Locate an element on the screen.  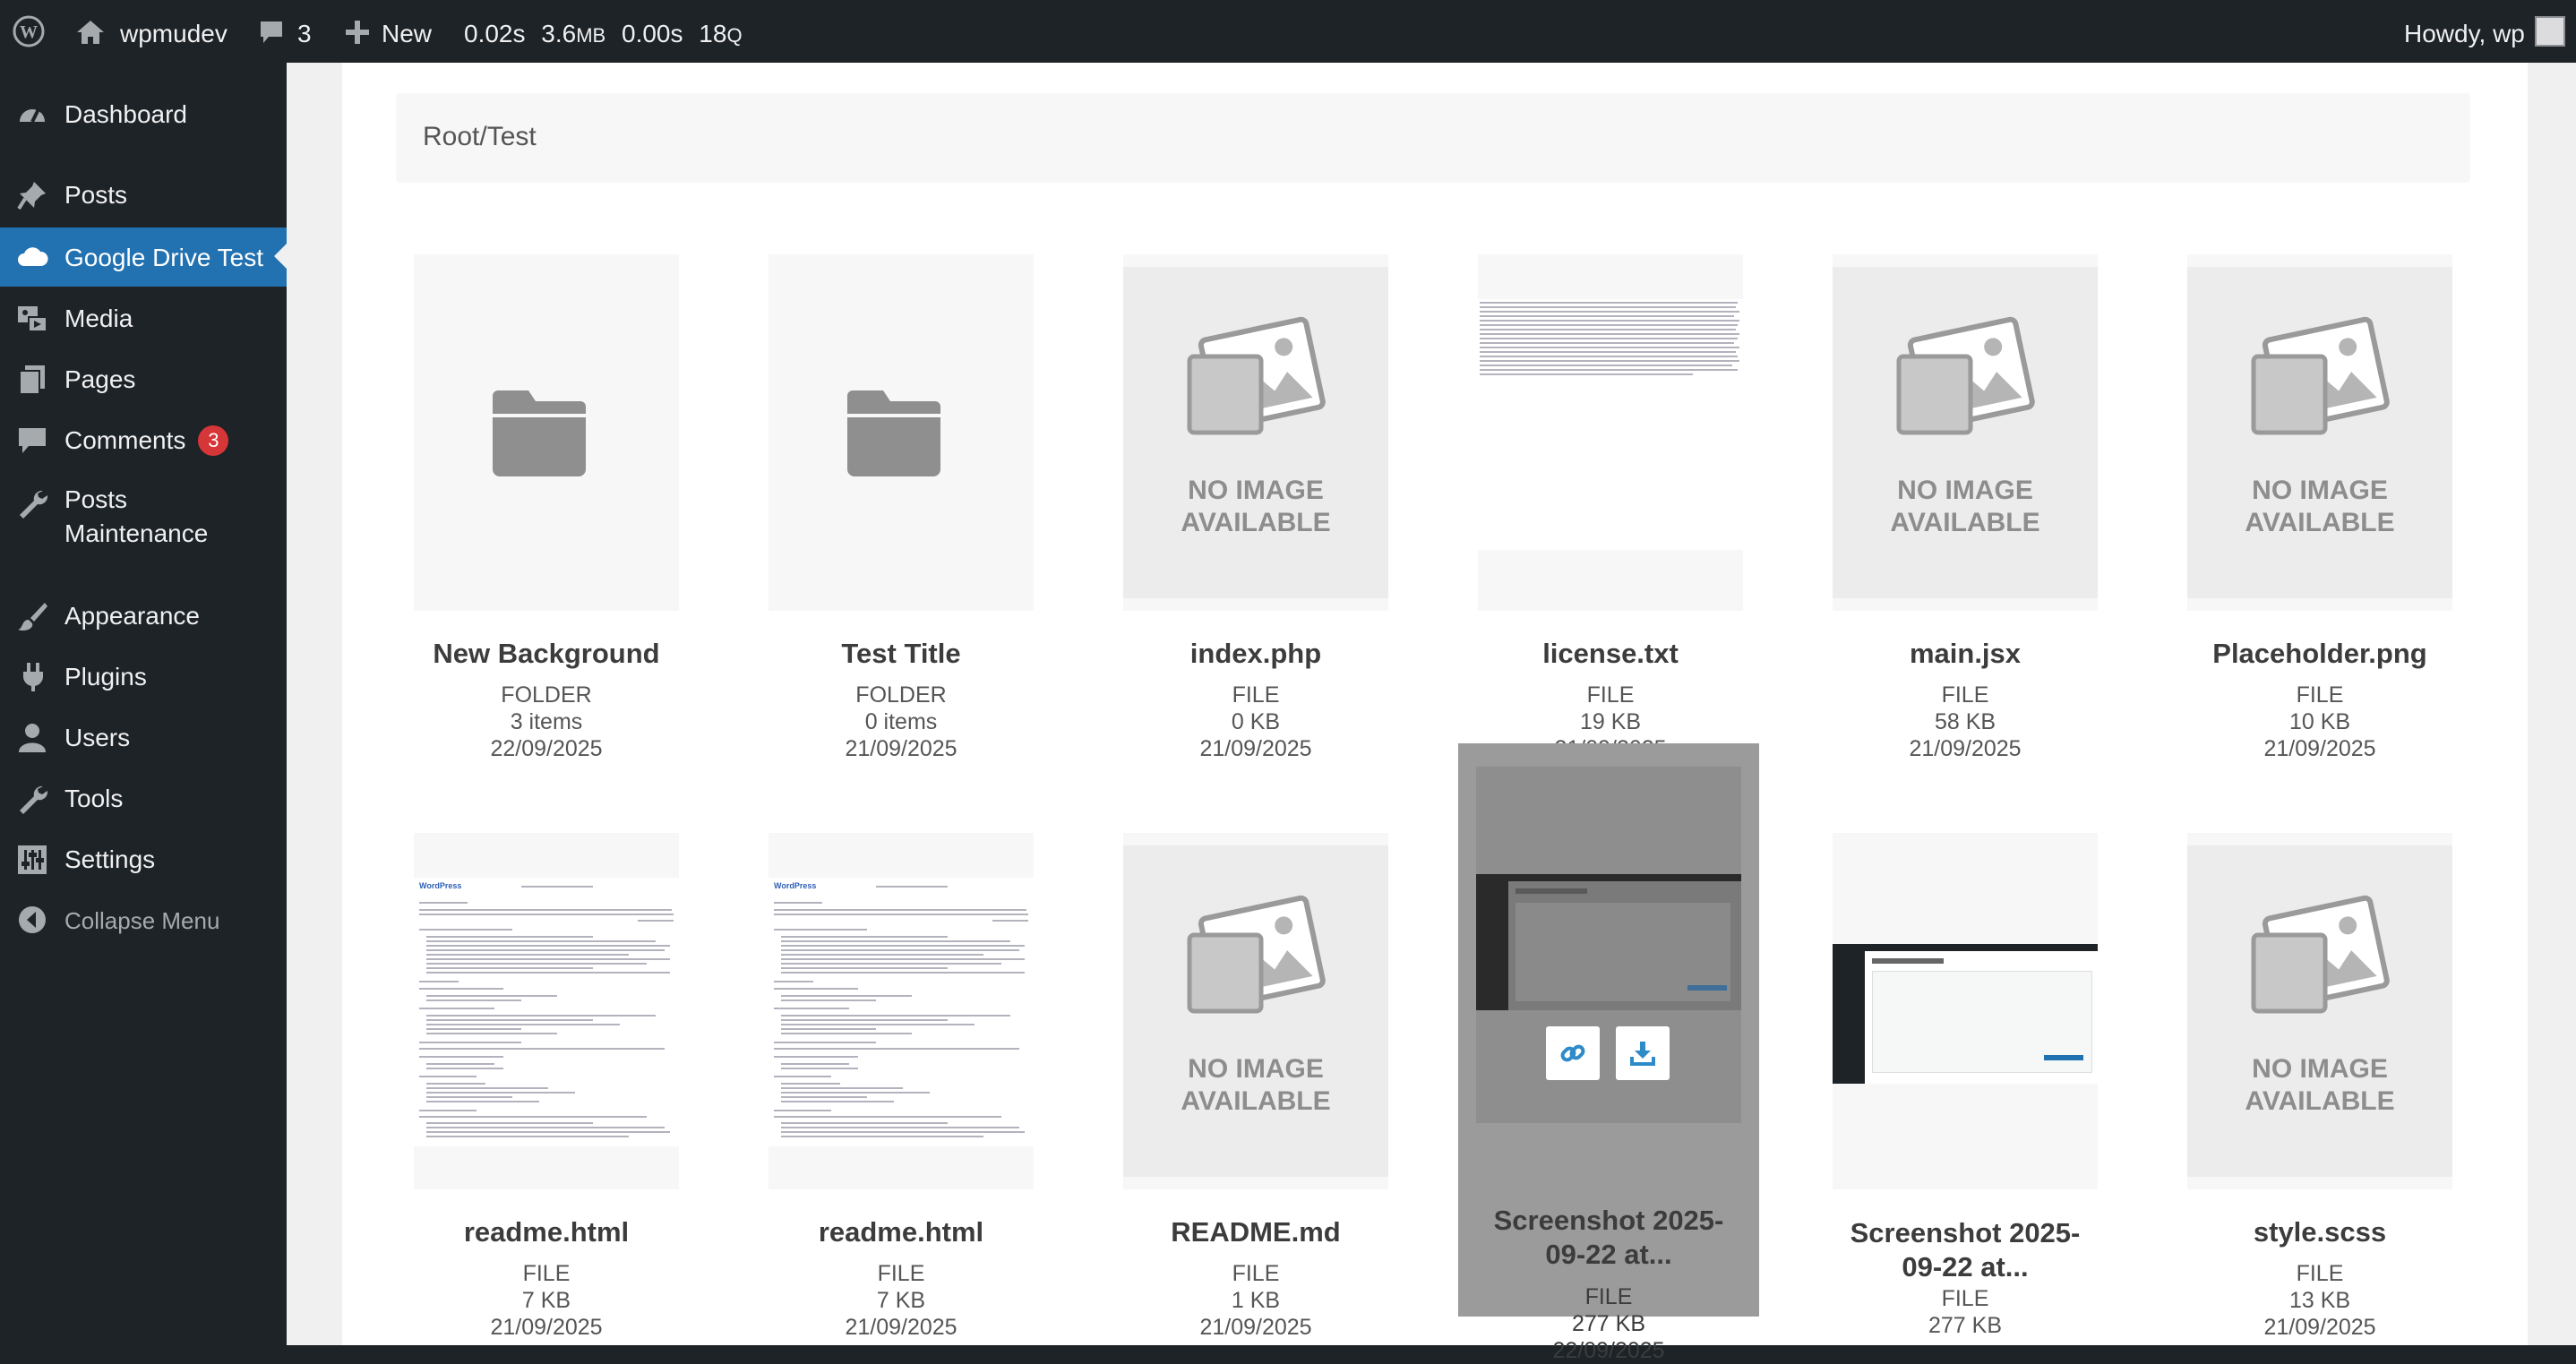
perf-queries: 18Q is located at coordinates (721, 33).